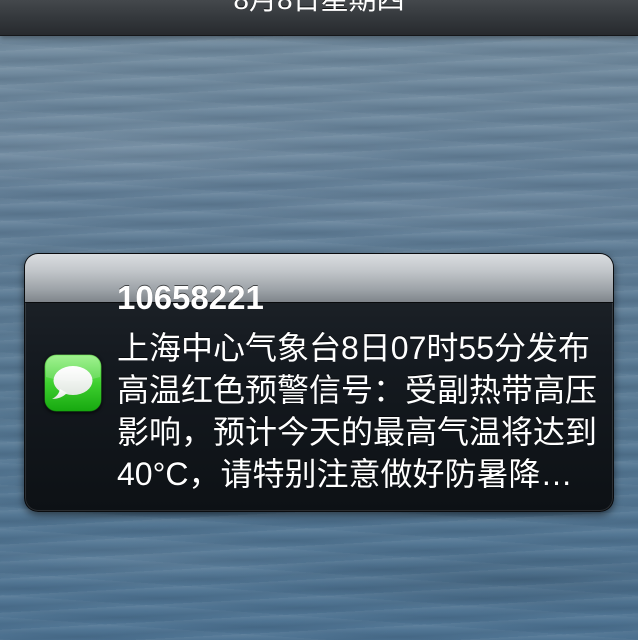  Describe the element at coordinates (319, 7) in the screenshot. I see `lock-screen-date: 8月8日星期四` at that location.